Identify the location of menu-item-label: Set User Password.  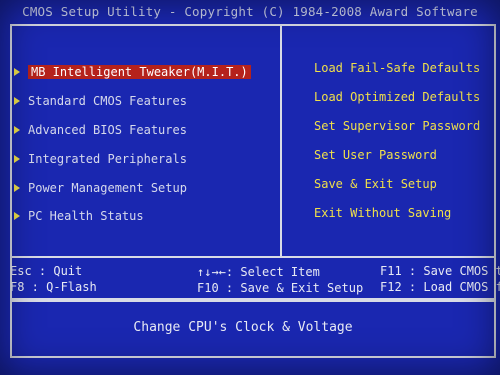
(375, 155).